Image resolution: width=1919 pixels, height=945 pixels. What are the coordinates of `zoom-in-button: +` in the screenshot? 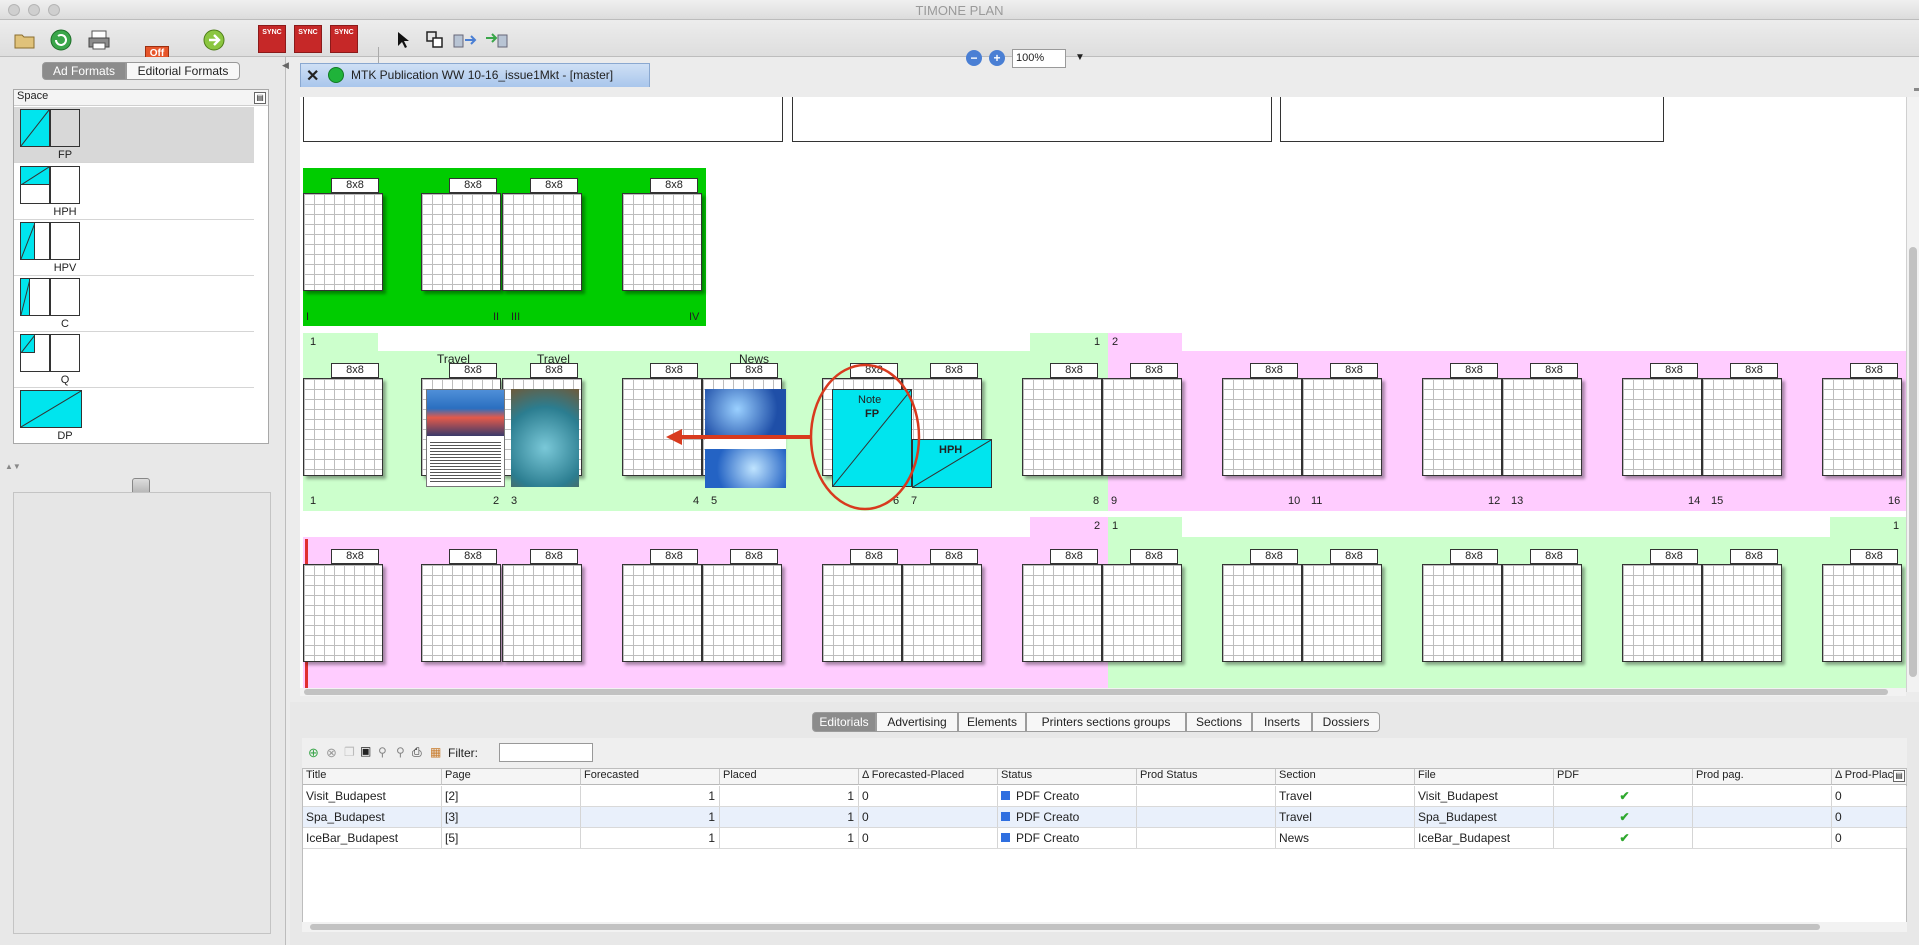 It's located at (997, 58).